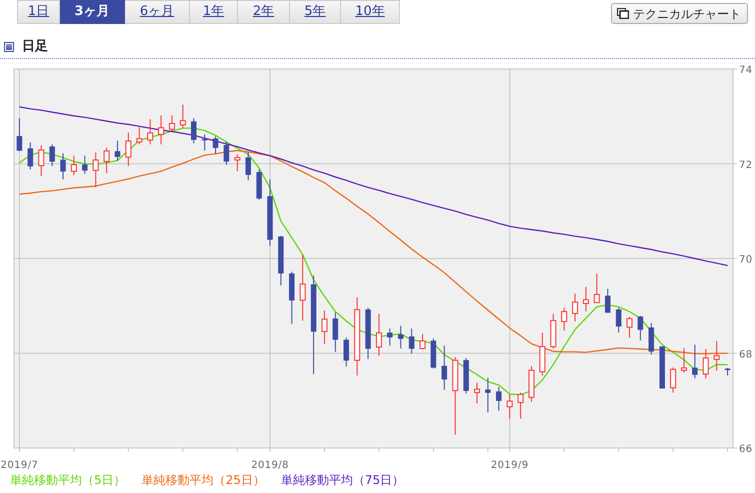 The image size is (755, 493). I want to click on legend-label: 単純移動平均（25日）, so click(203, 480).